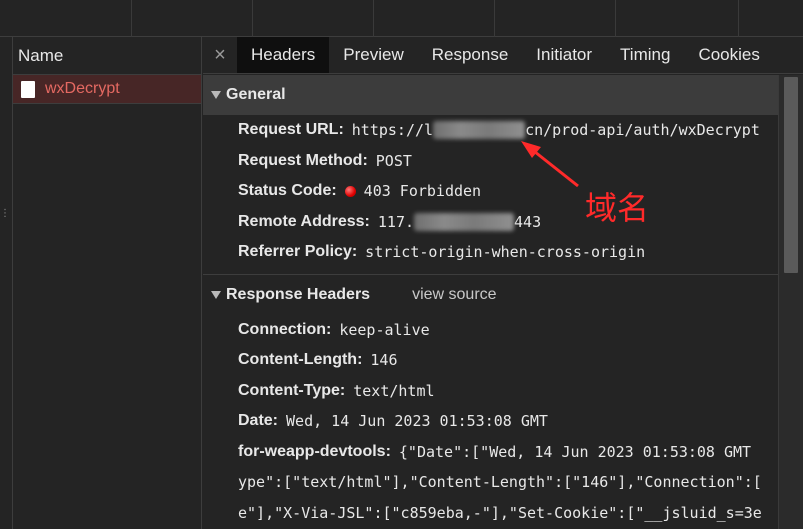  I want to click on request-url-suffix: cn/prod-api/auth/wxDecrypt, so click(642, 130).